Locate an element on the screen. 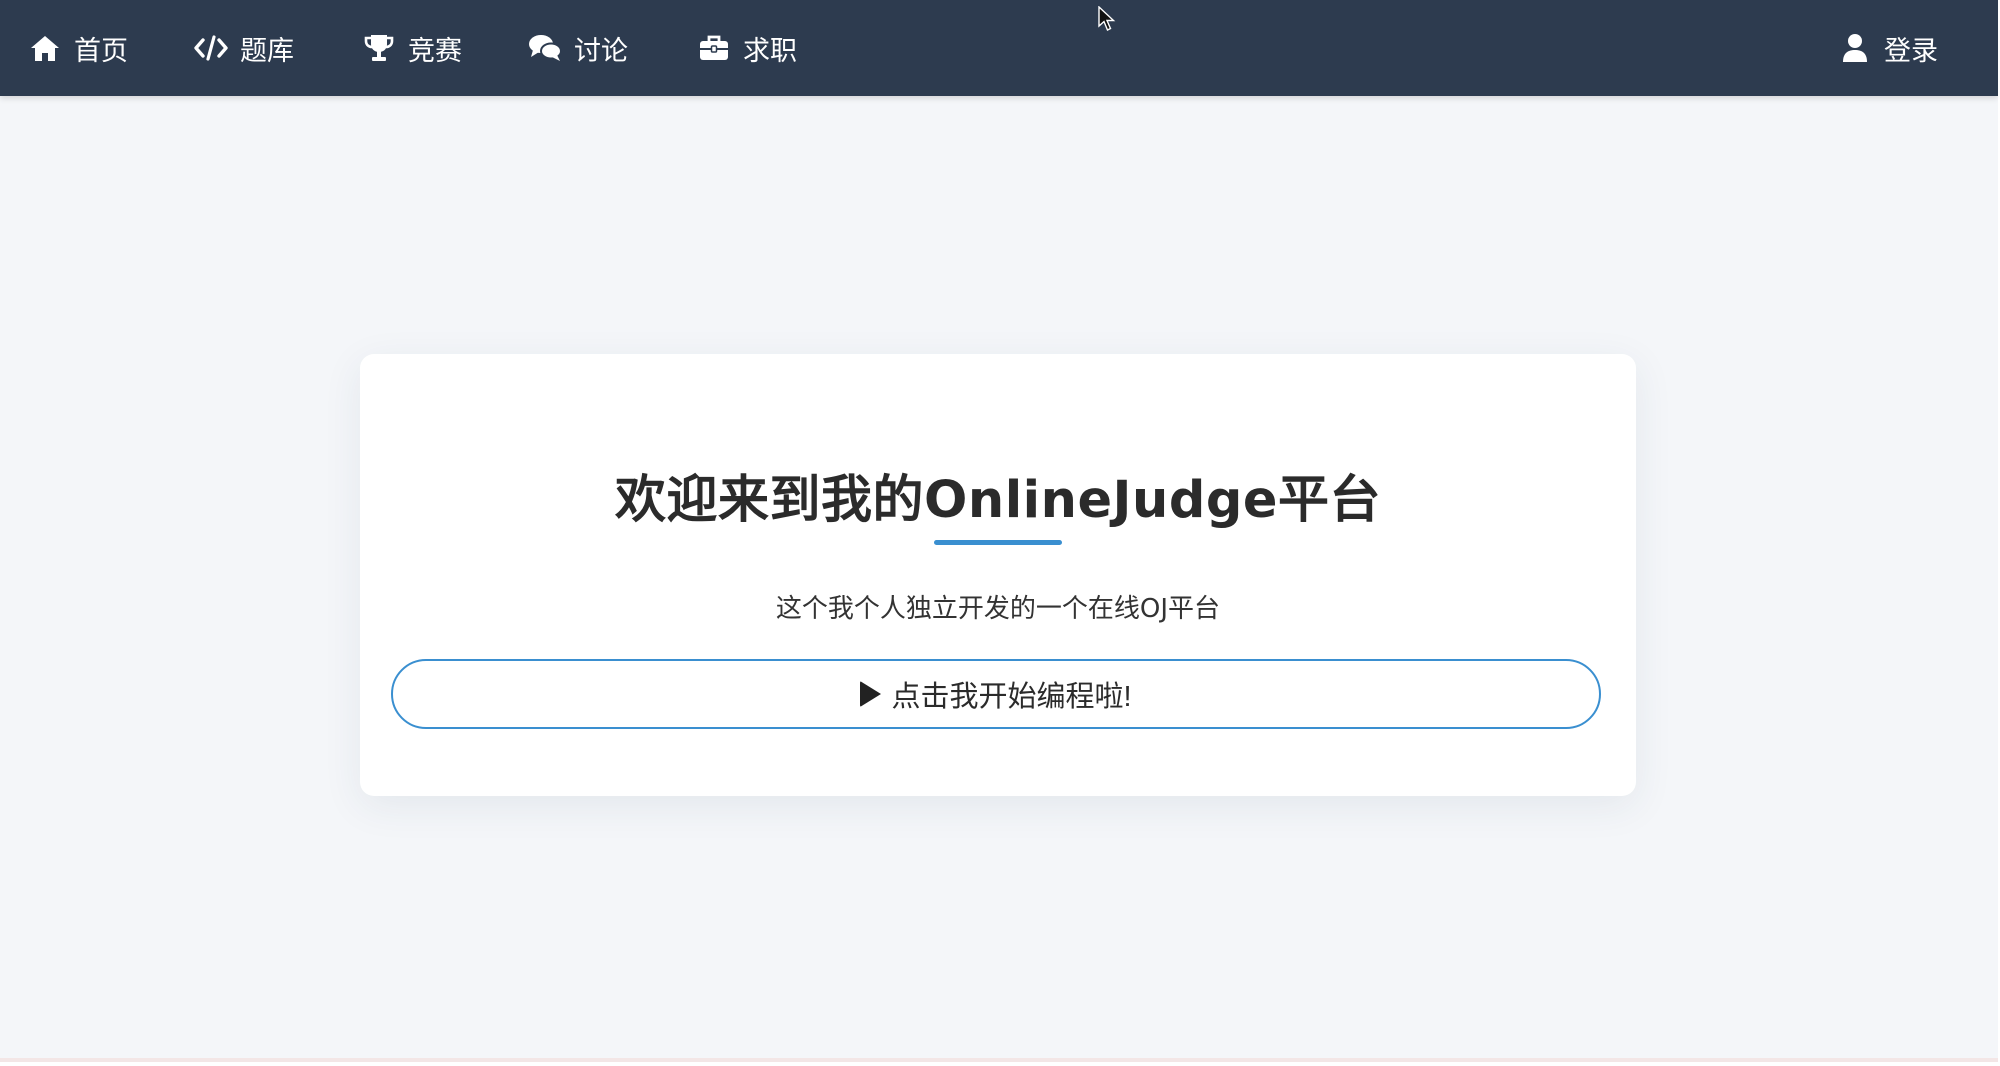 Image resolution: width=2000 pixels, height=1066 pixels. nav-jobs-label: 求职 is located at coordinates (770, 51).